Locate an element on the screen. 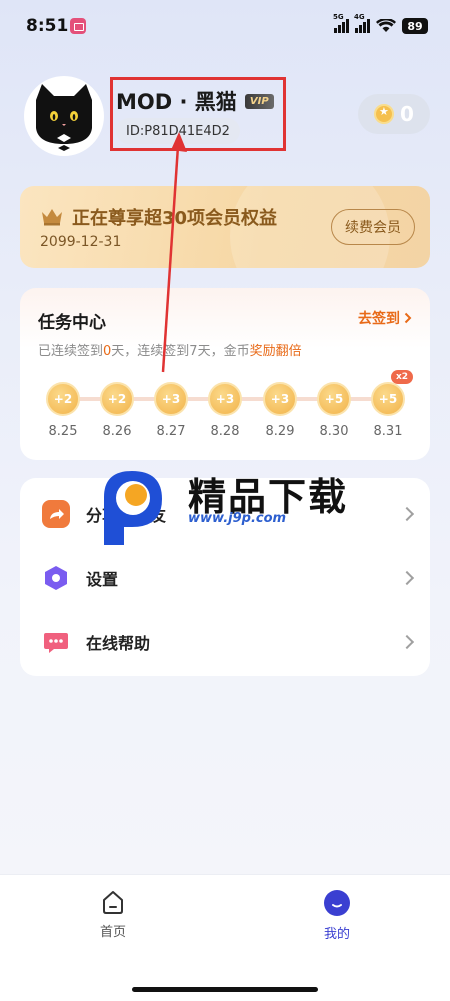 This screenshot has width=450, height=1001. menu-label: 在线帮助 is located at coordinates (118, 643).